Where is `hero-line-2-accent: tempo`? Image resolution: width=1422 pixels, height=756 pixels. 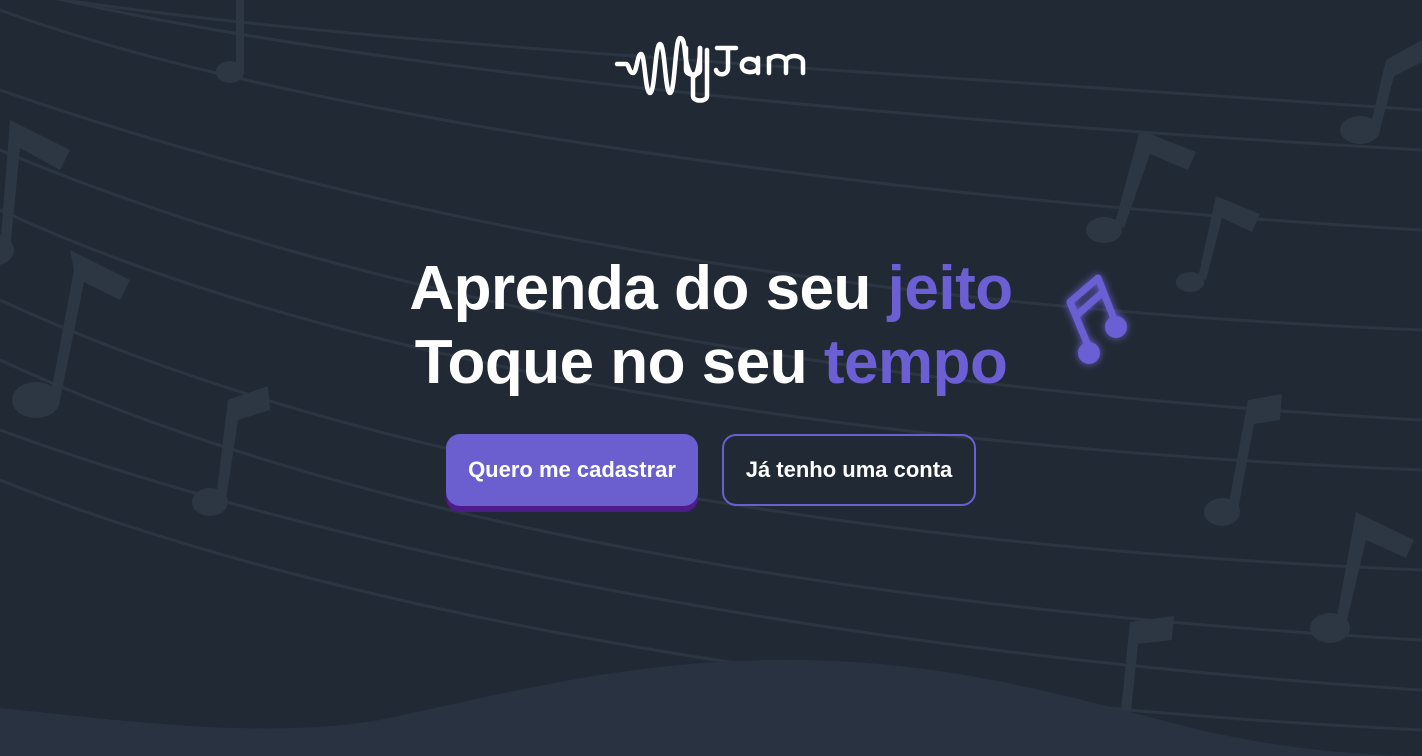 hero-line-2-accent: tempo is located at coordinates (915, 362).